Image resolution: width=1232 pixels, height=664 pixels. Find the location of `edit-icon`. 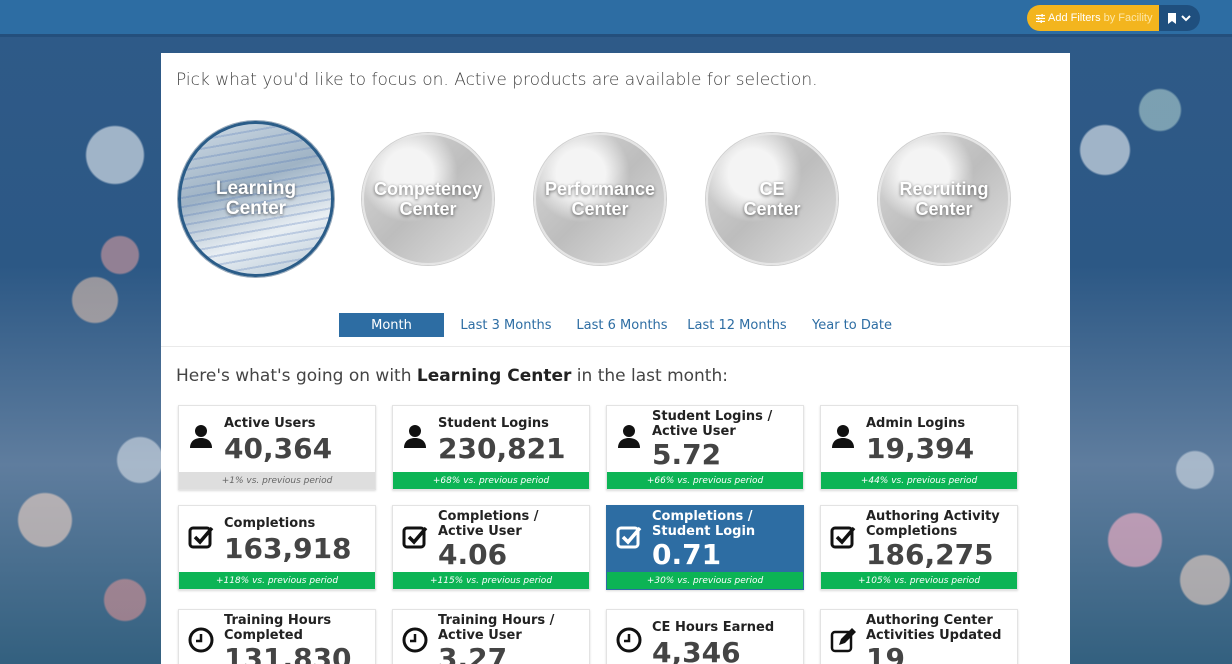

edit-icon is located at coordinates (843, 640).